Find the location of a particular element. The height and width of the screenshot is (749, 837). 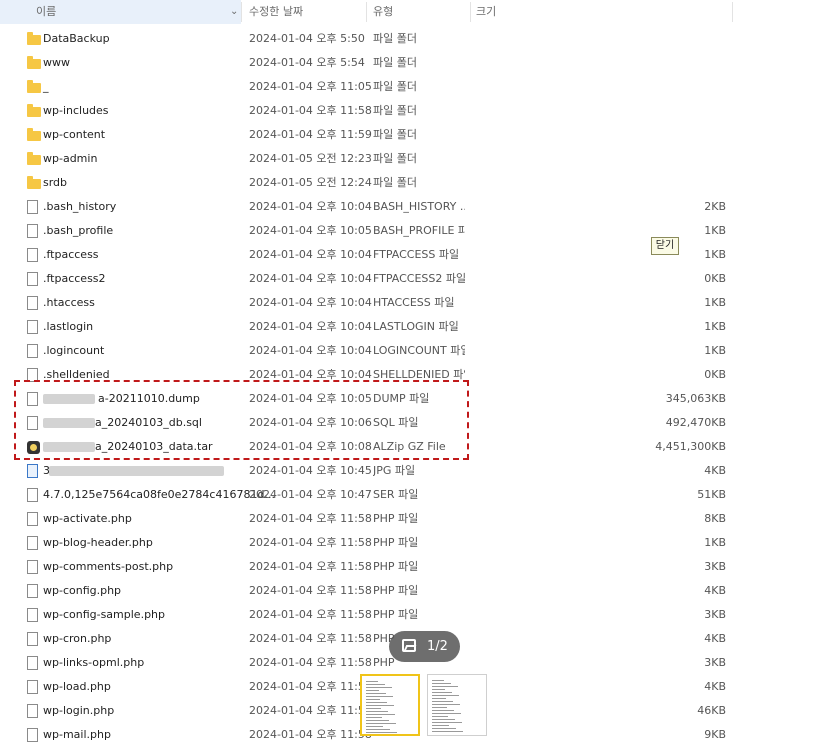

file-name: wp-includes is located at coordinates (76, 110).